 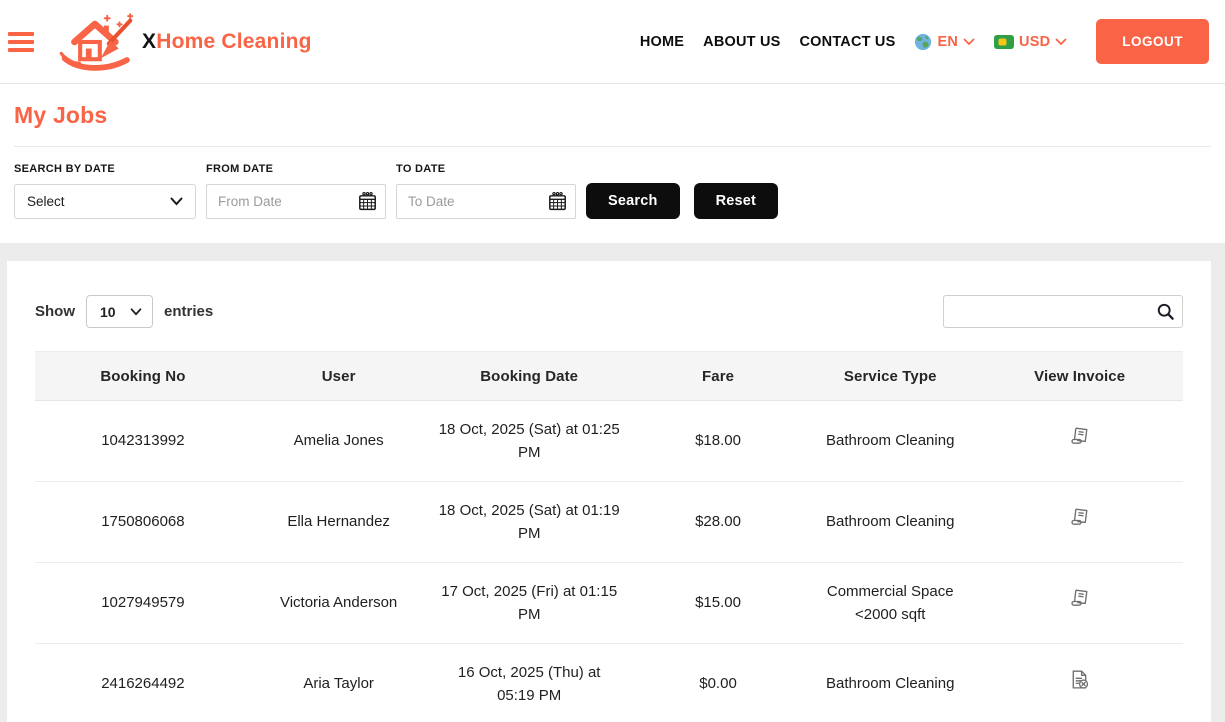 I want to click on home-cleaning-logo-icon, so click(x=99, y=42).